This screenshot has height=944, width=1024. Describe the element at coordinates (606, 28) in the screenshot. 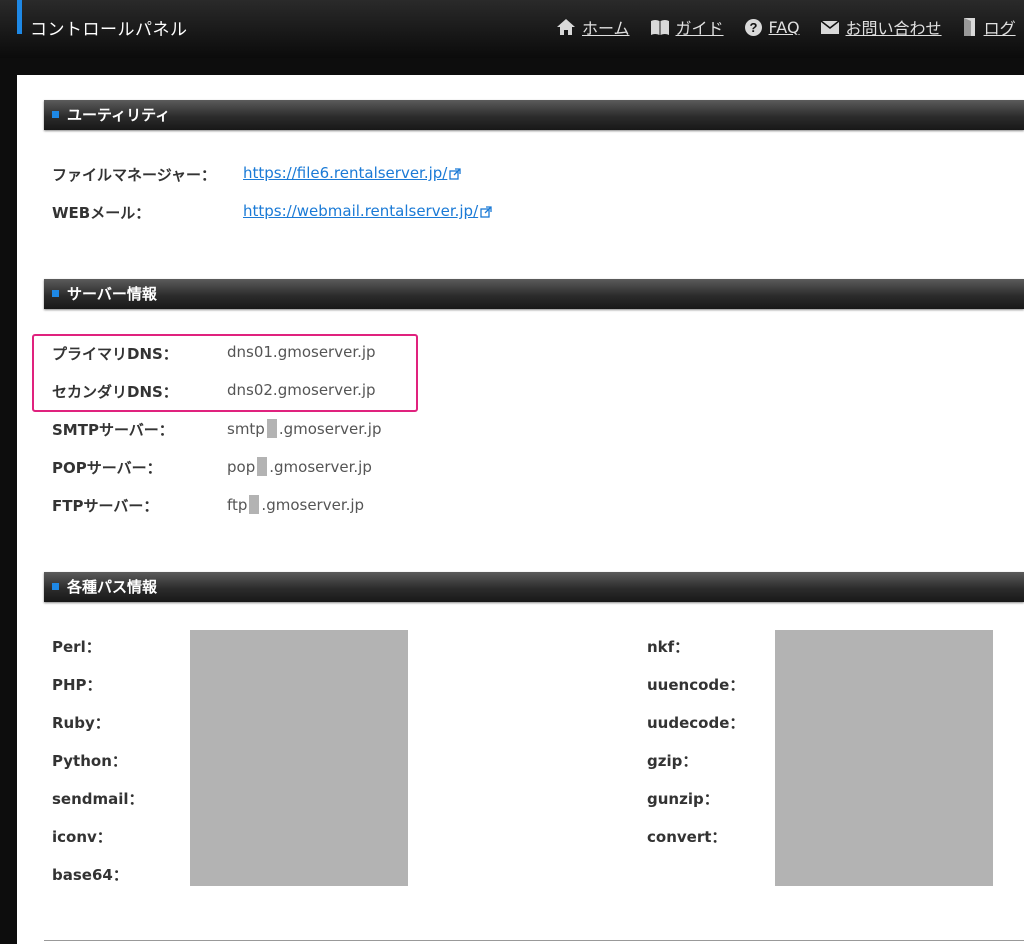

I see `nav-home-label: ホーム` at that location.